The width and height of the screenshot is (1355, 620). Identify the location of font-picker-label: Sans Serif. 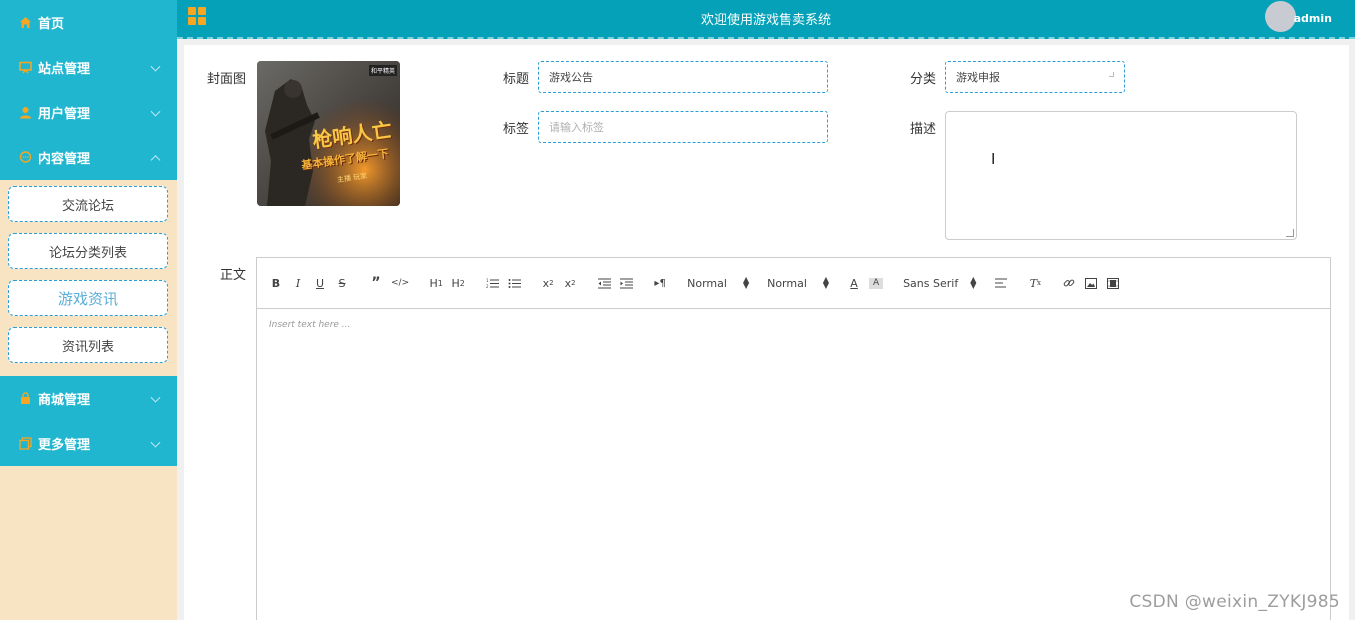
(931, 283).